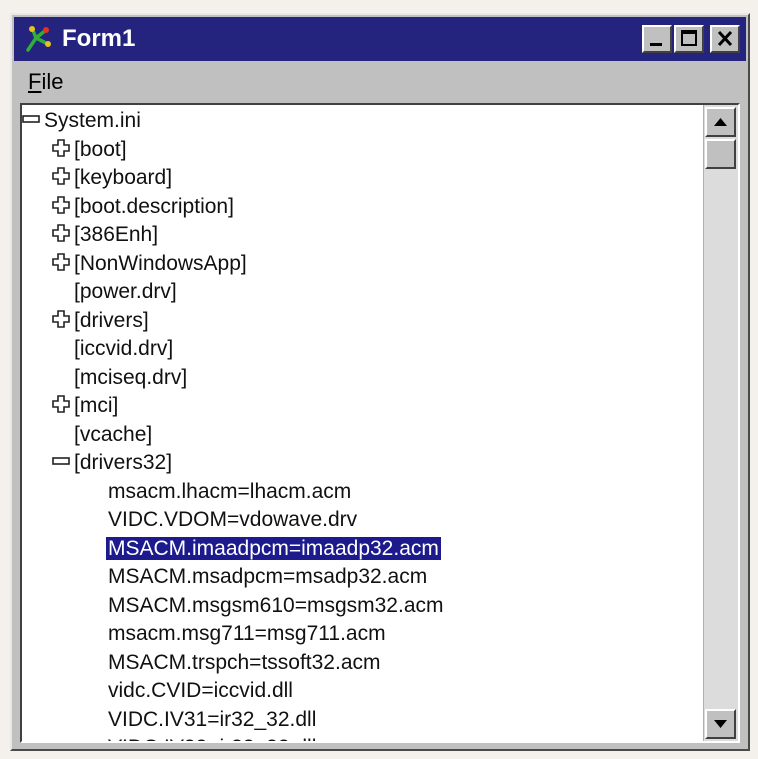  What do you see at coordinates (380, 39) in the screenshot?
I see `title-bar: Form1` at bounding box center [380, 39].